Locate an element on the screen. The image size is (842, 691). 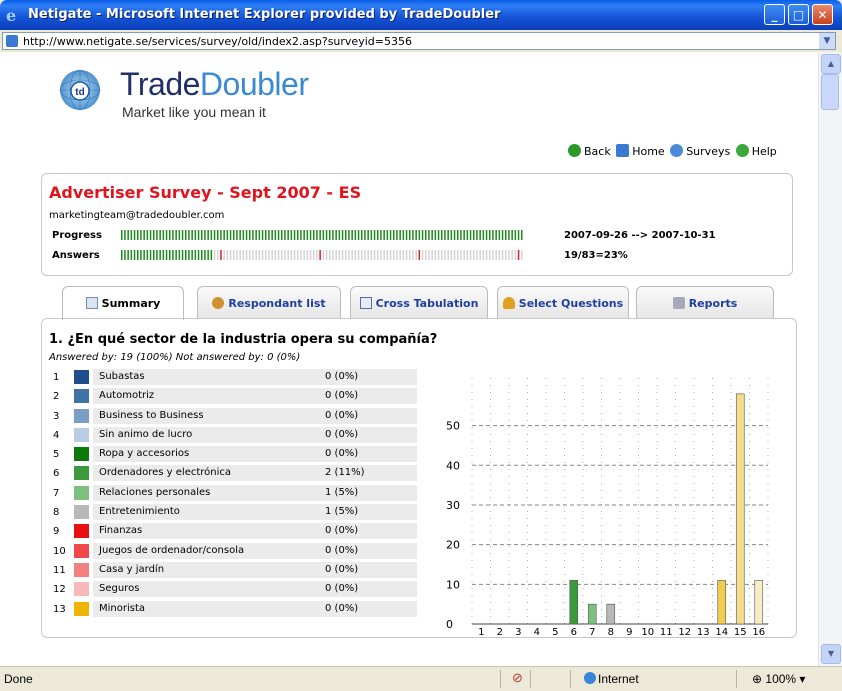
option-number: 10 is located at coordinates (59, 551).